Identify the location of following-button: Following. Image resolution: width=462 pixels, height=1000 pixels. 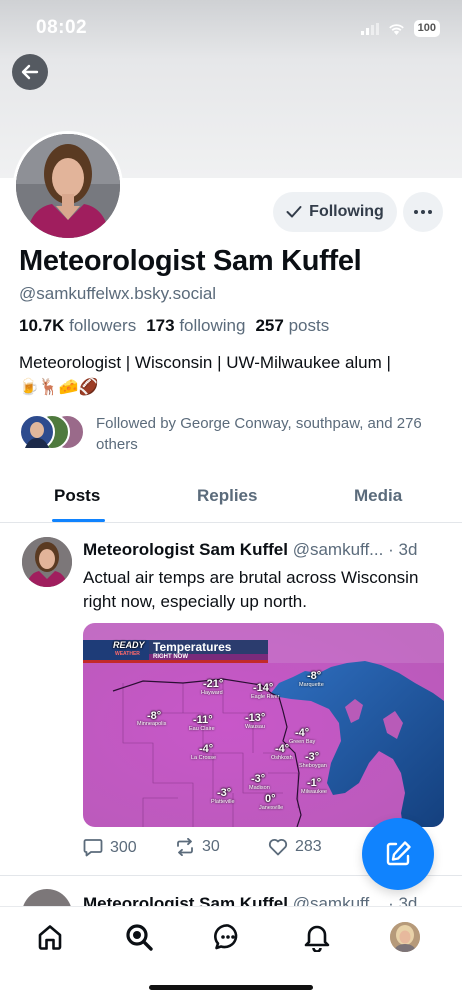
(335, 212).